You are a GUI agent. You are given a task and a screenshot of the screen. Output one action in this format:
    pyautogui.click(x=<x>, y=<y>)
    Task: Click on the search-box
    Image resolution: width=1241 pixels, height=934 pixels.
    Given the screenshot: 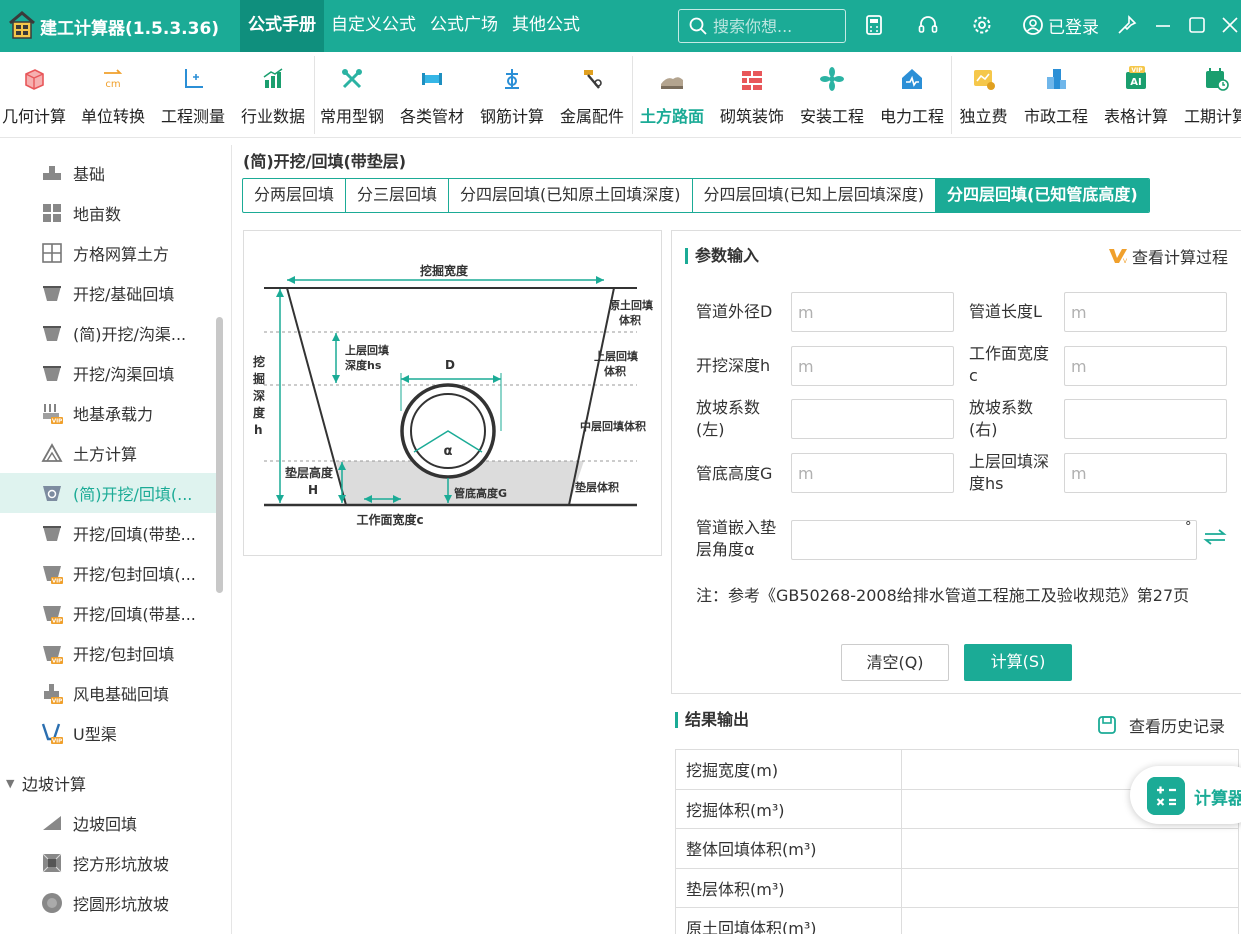 What is the action you would take?
    pyautogui.click(x=762, y=26)
    